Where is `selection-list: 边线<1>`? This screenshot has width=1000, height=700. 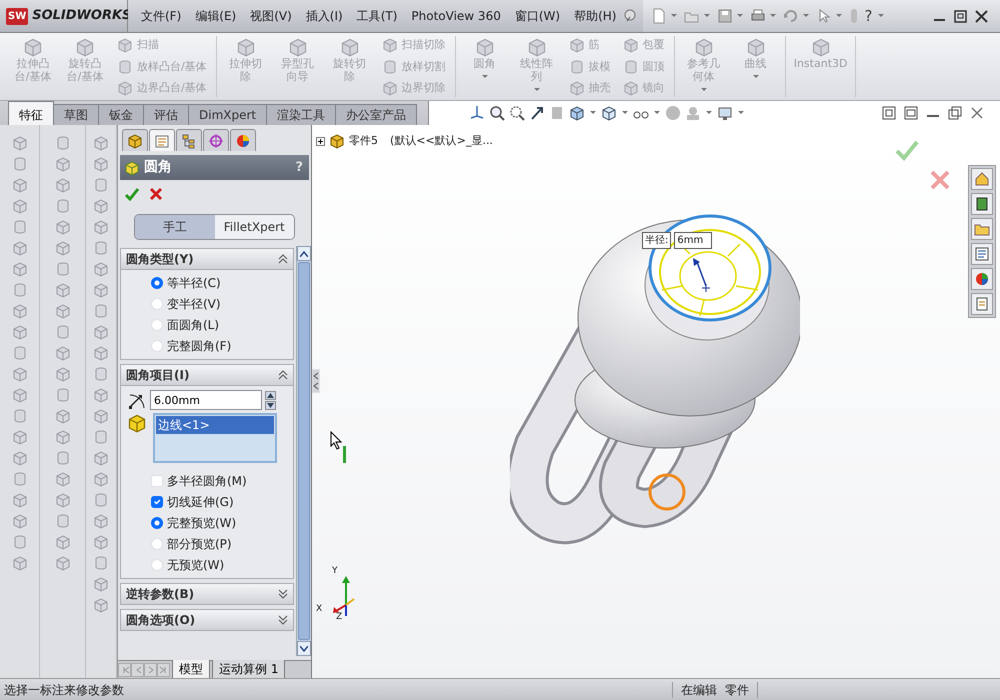
selection-list: 边线<1> is located at coordinates (215, 438).